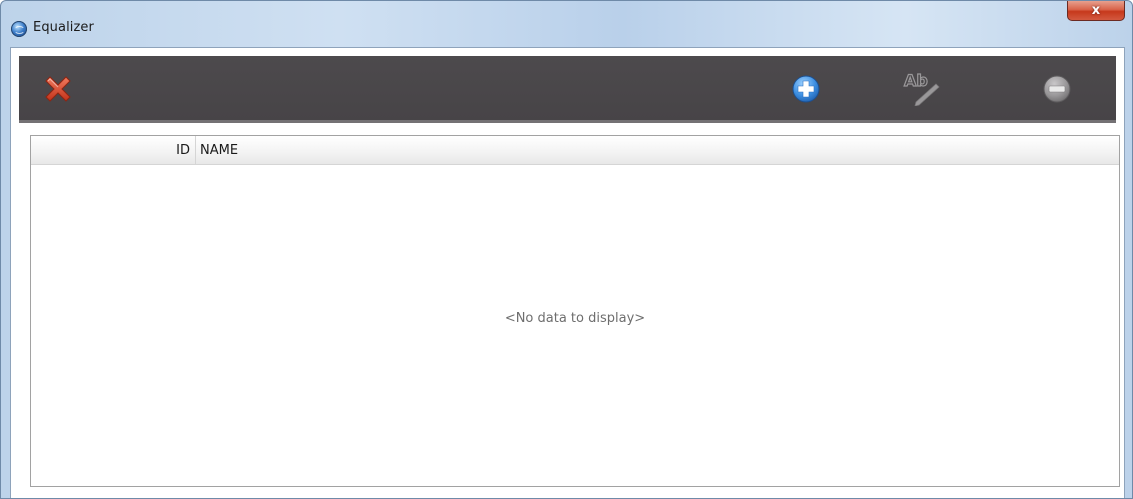 The image size is (1133, 499). Describe the element at coordinates (1096, 11) in the screenshot. I see `close-button: x` at that location.